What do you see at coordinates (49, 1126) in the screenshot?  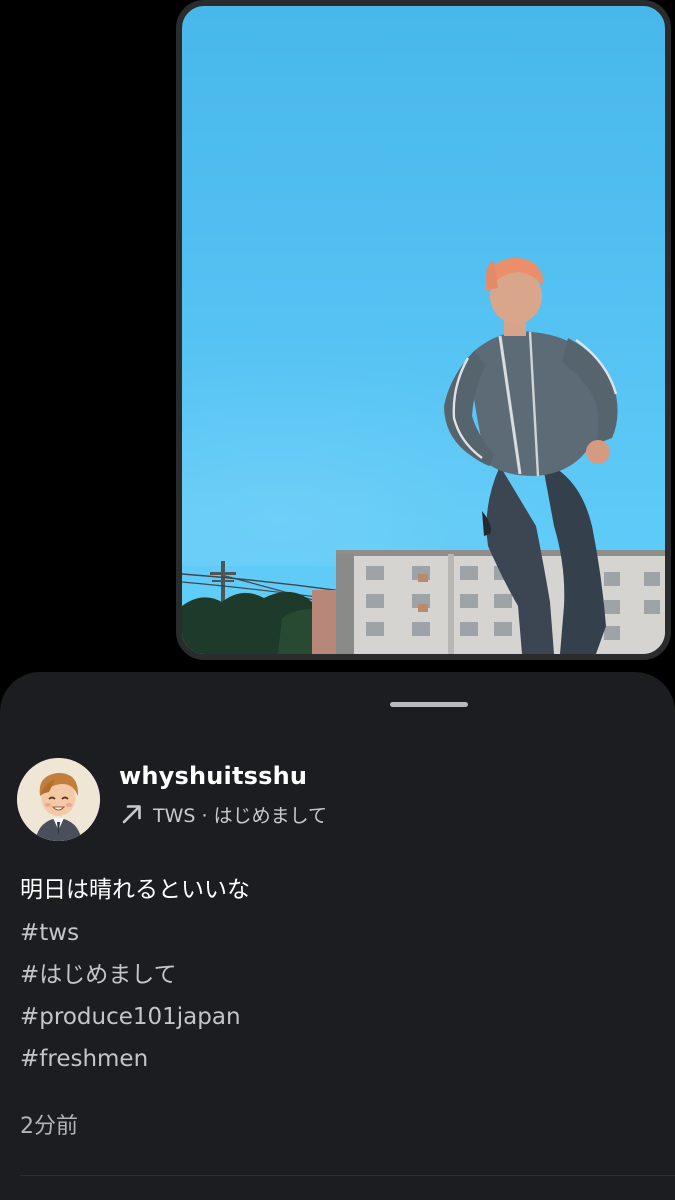 I see `post-timestamp: 2分前` at bounding box center [49, 1126].